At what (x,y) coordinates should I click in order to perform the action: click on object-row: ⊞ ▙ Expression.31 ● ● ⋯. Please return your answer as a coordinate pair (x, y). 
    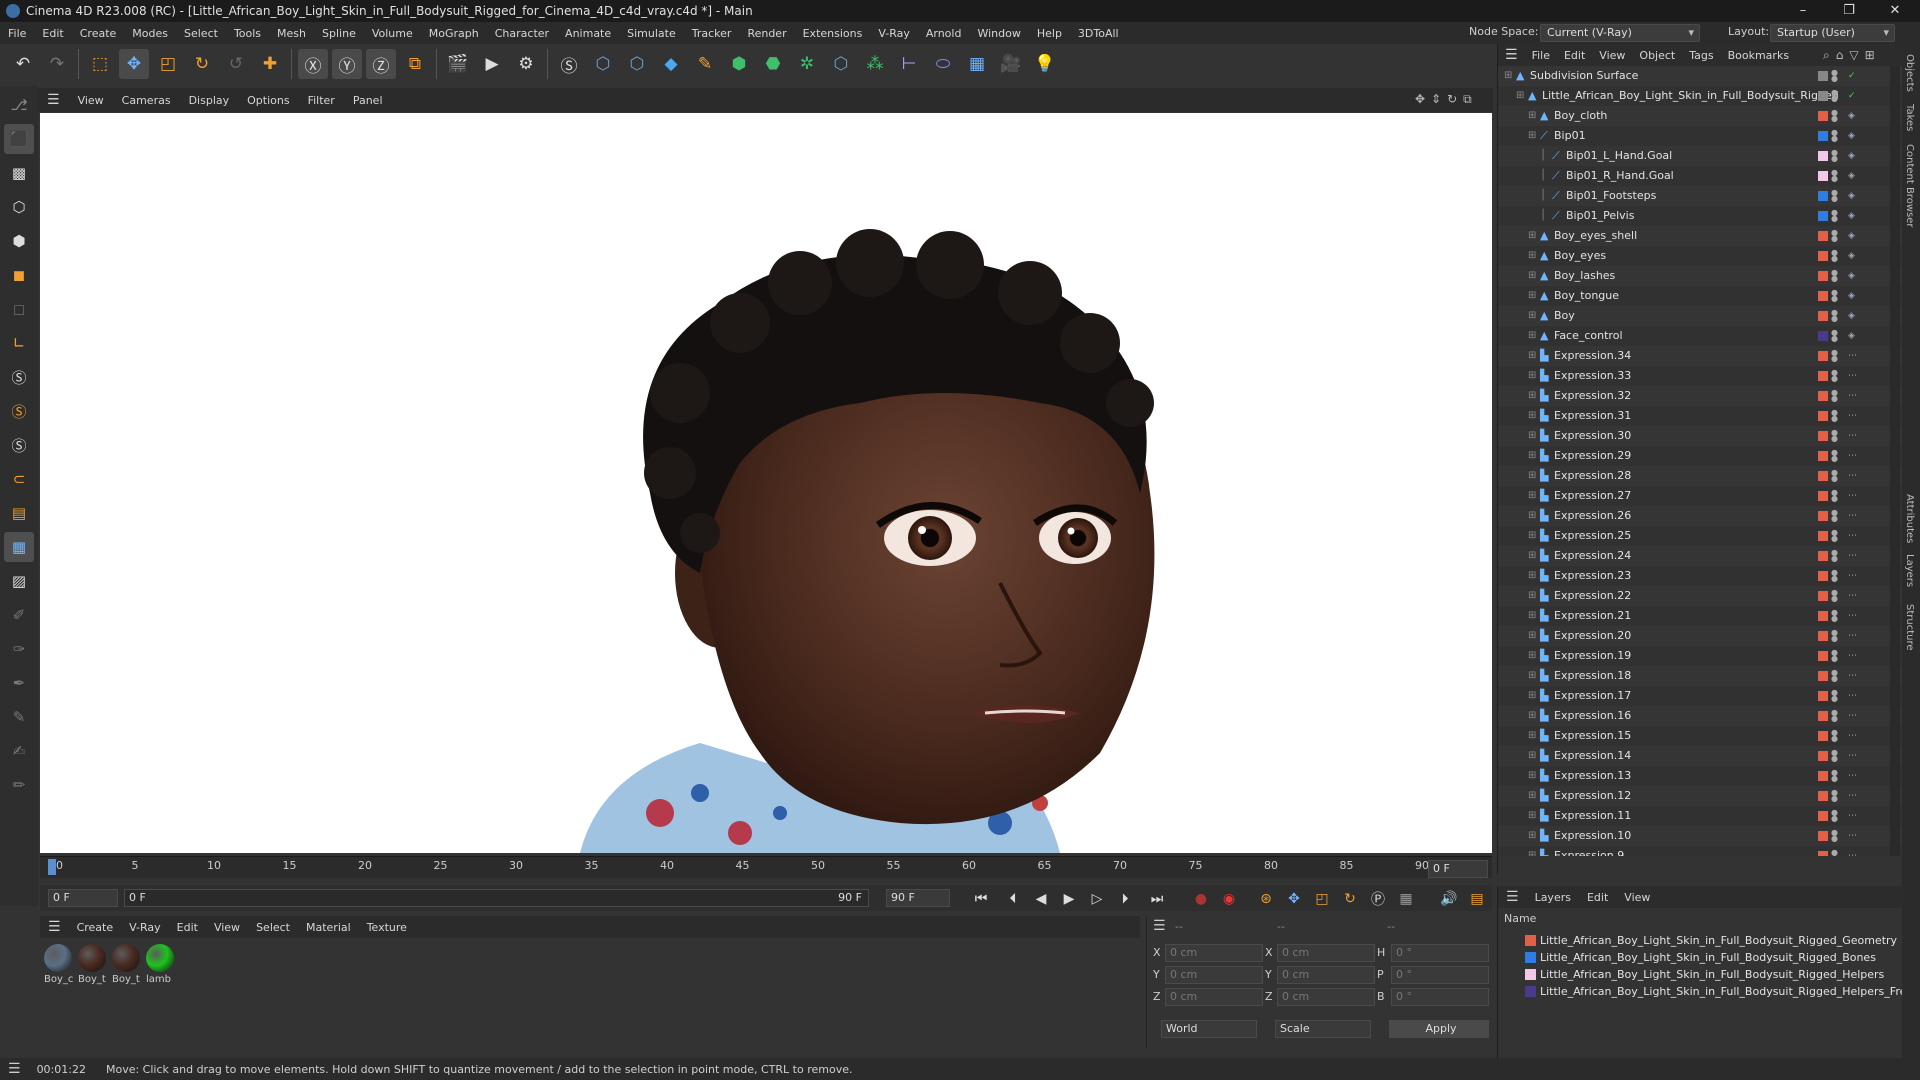
    Looking at the image, I should click on (1700, 416).